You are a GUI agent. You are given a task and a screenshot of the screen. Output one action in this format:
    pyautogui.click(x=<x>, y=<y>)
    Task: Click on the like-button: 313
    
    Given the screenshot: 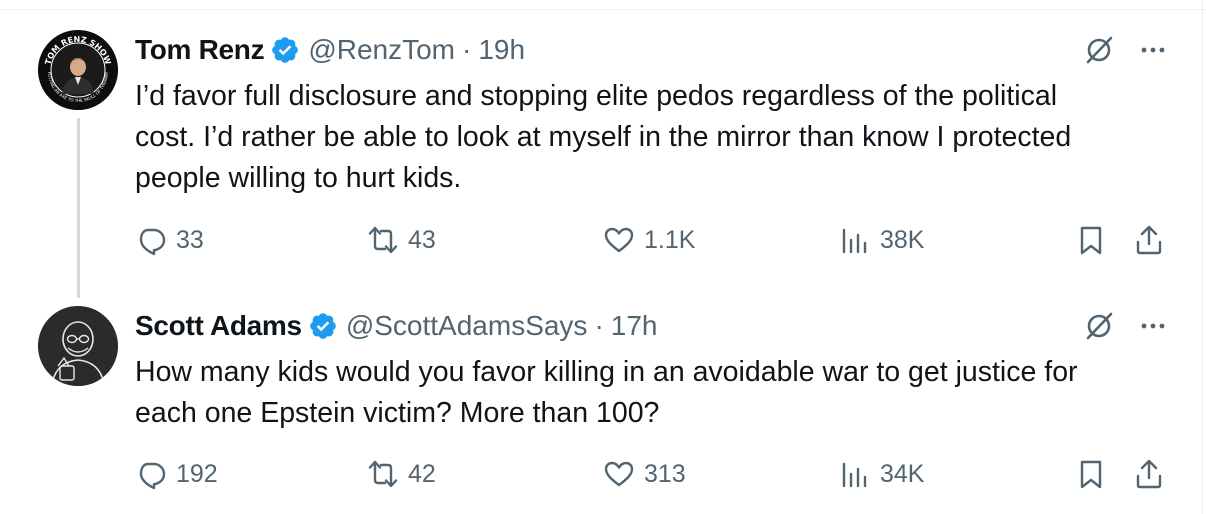 What is the action you would take?
    pyautogui.click(x=644, y=474)
    